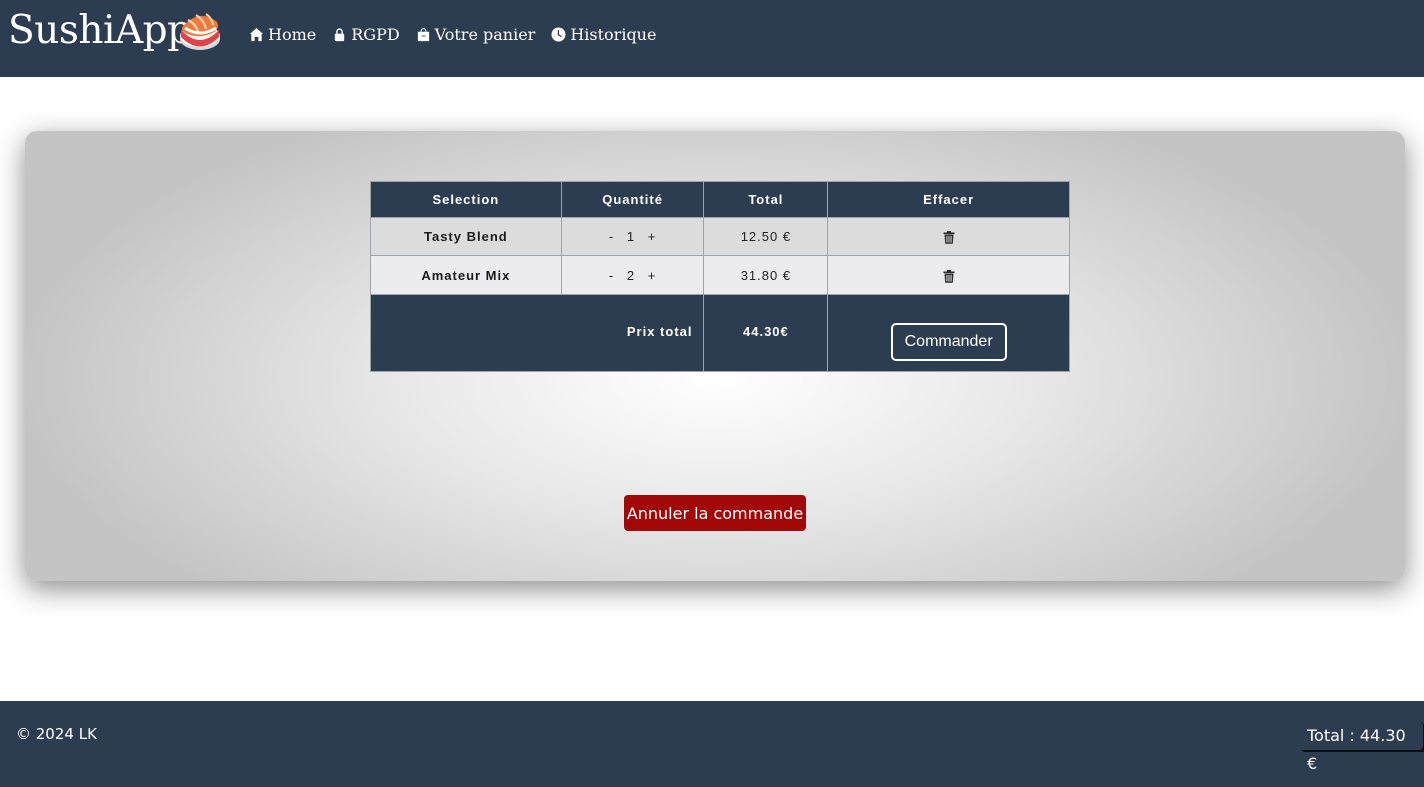  I want to click on cancel-order-button: Annuler la commande, so click(715, 513).